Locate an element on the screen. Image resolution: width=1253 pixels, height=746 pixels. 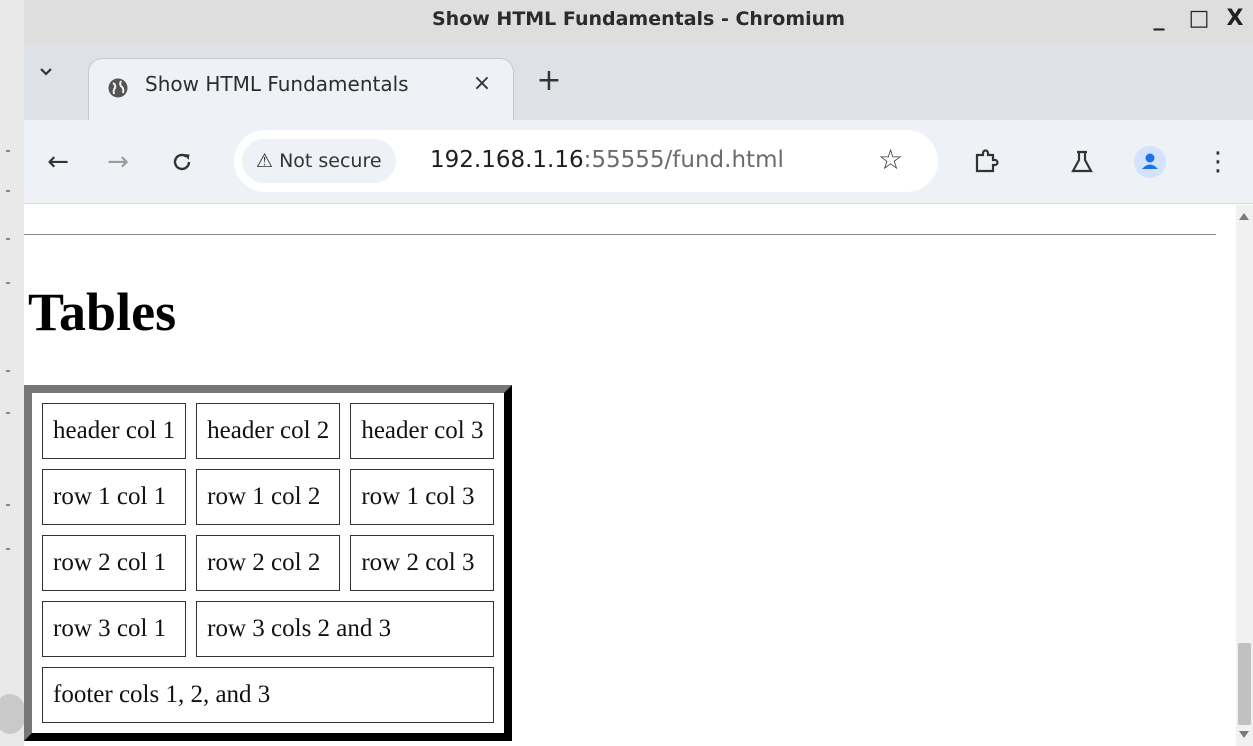
tab-search-button is located at coordinates (46, 81).